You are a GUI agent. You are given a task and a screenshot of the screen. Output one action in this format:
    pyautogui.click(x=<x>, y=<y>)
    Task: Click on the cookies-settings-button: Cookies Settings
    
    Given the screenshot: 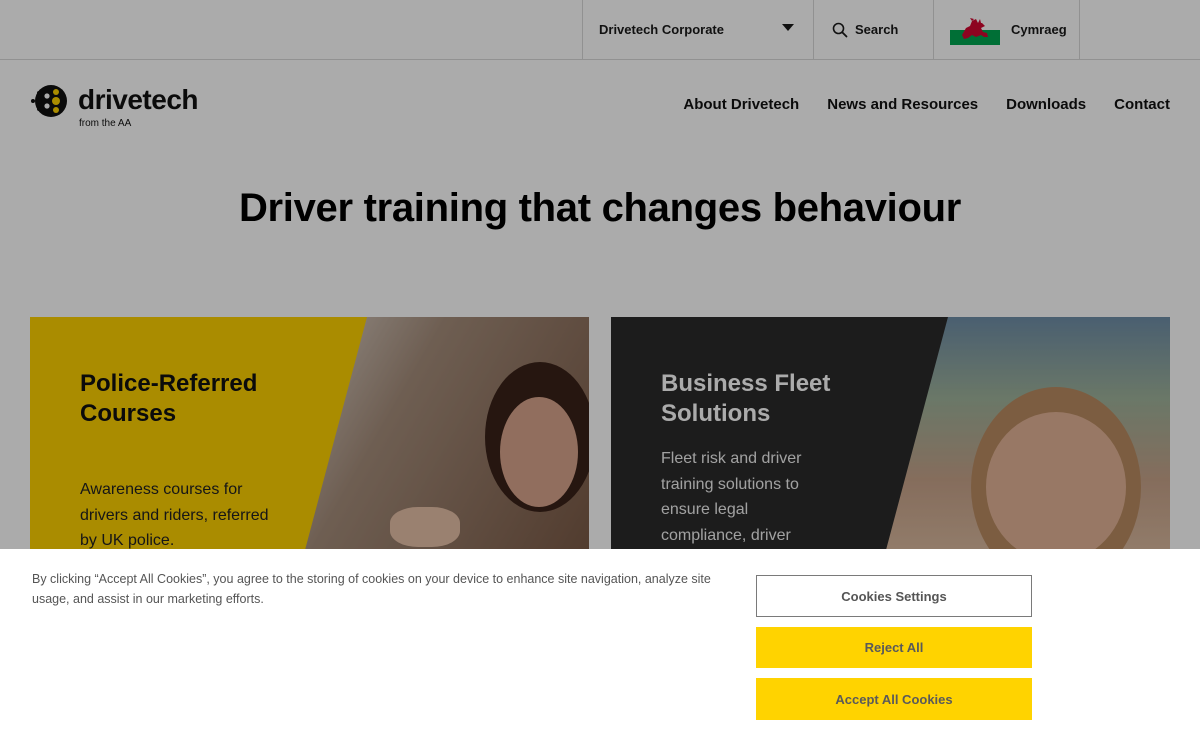 What is the action you would take?
    pyautogui.click(x=894, y=596)
    